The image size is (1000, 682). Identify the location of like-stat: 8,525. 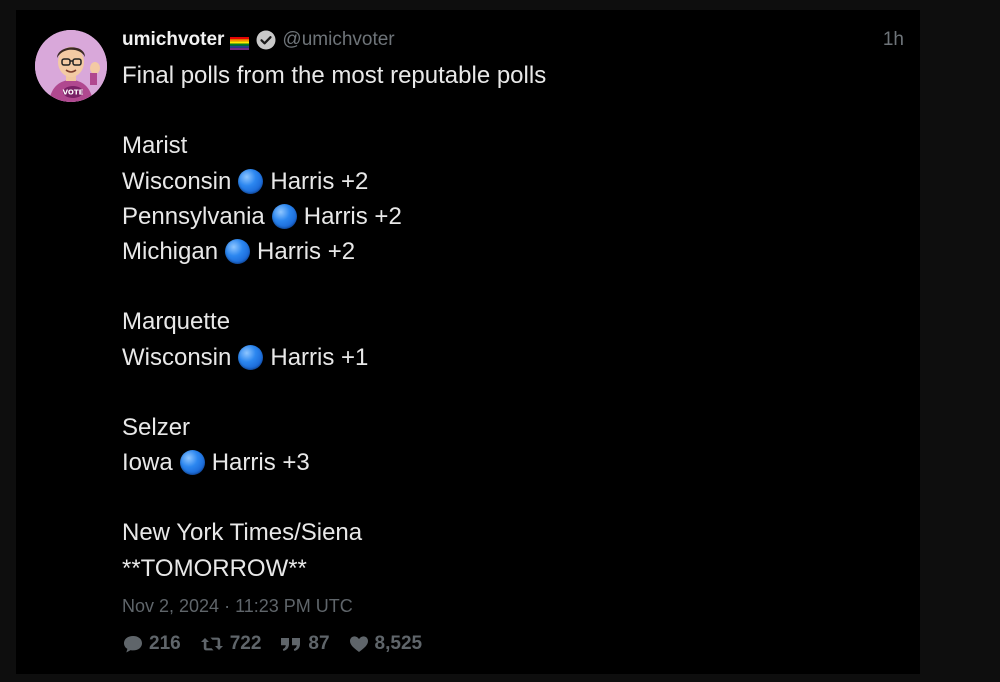
(385, 644).